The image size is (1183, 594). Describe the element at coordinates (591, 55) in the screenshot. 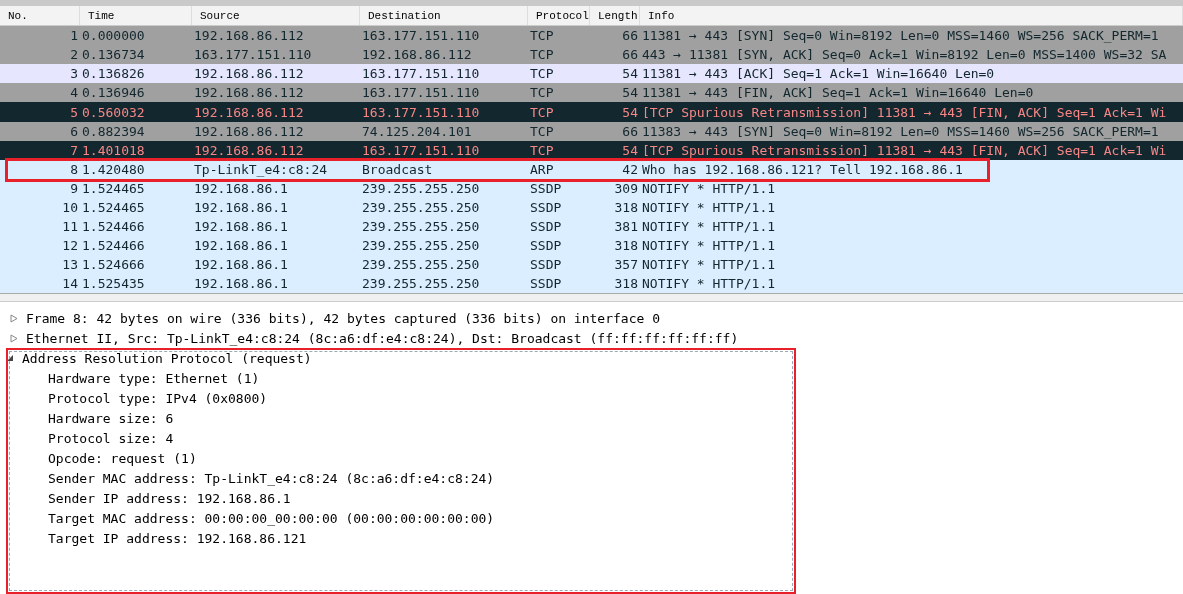

I see `packet-row: 2 0.136734 163.177.151.110 192.168.86.112 TCP 66 443 → 11381 [SYN, ACK] Seq=0 Ack=1 Win=8192 Len=0 MSS=1400 WS=32 SA` at that location.